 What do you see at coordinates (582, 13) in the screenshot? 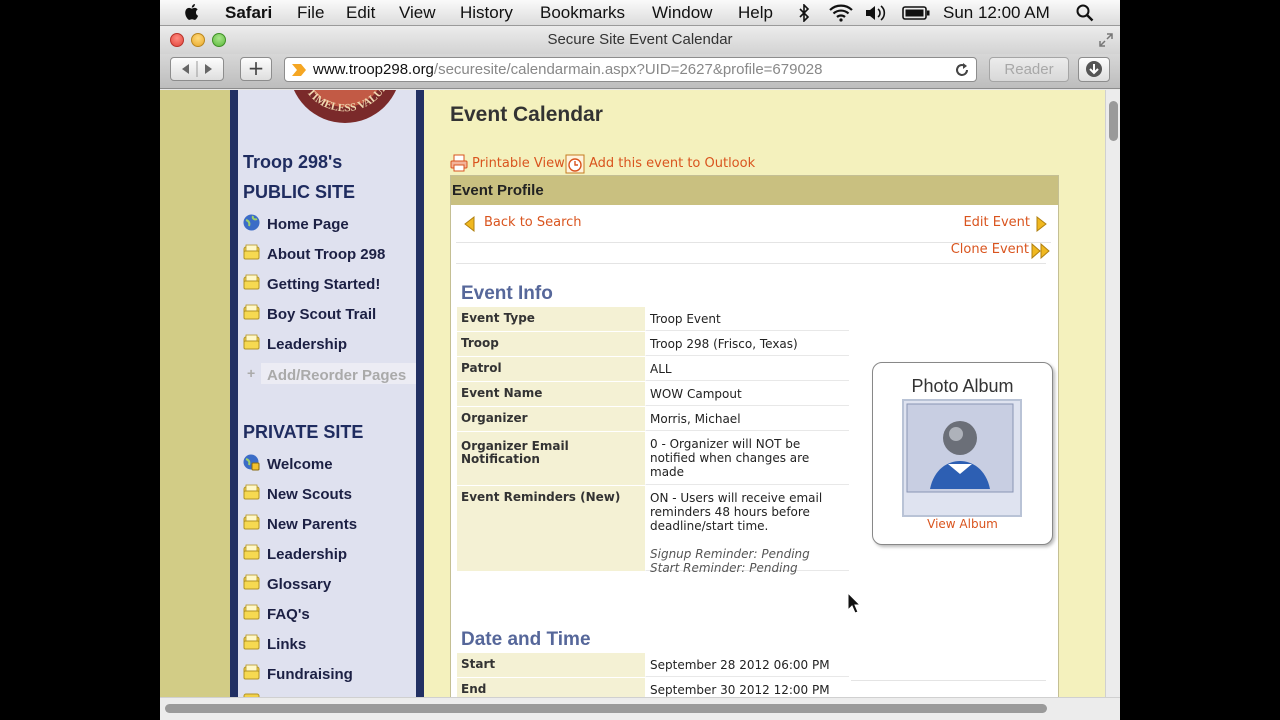
I see `menu-bookmarks: Bookmarks` at bounding box center [582, 13].